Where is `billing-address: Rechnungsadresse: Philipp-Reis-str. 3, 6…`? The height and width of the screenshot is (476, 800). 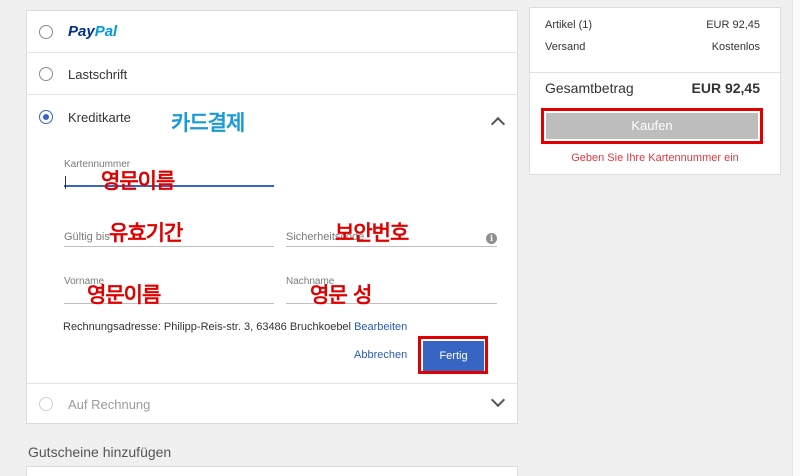
billing-address: Rechnungsadresse: Philipp-Reis-str. 3, 6… is located at coordinates (235, 327).